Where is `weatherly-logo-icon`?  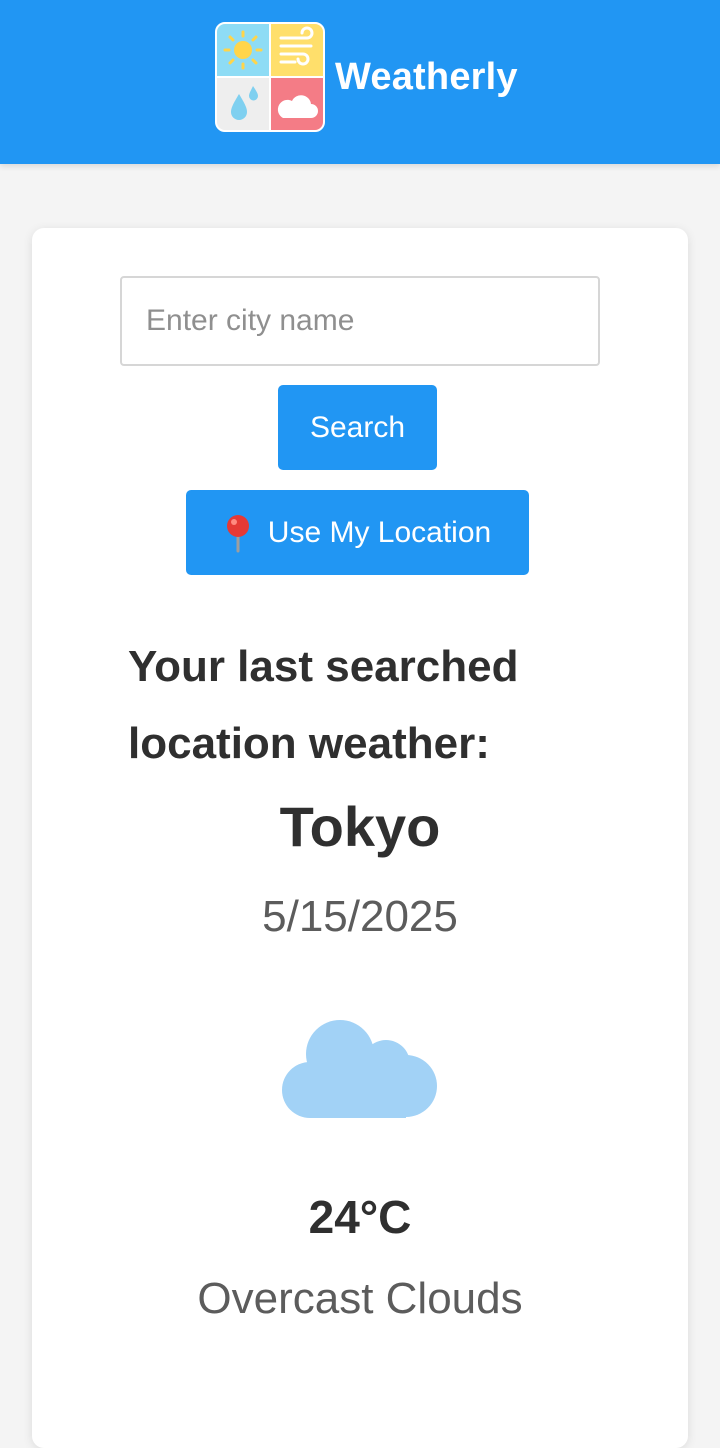 weatherly-logo-icon is located at coordinates (270, 77).